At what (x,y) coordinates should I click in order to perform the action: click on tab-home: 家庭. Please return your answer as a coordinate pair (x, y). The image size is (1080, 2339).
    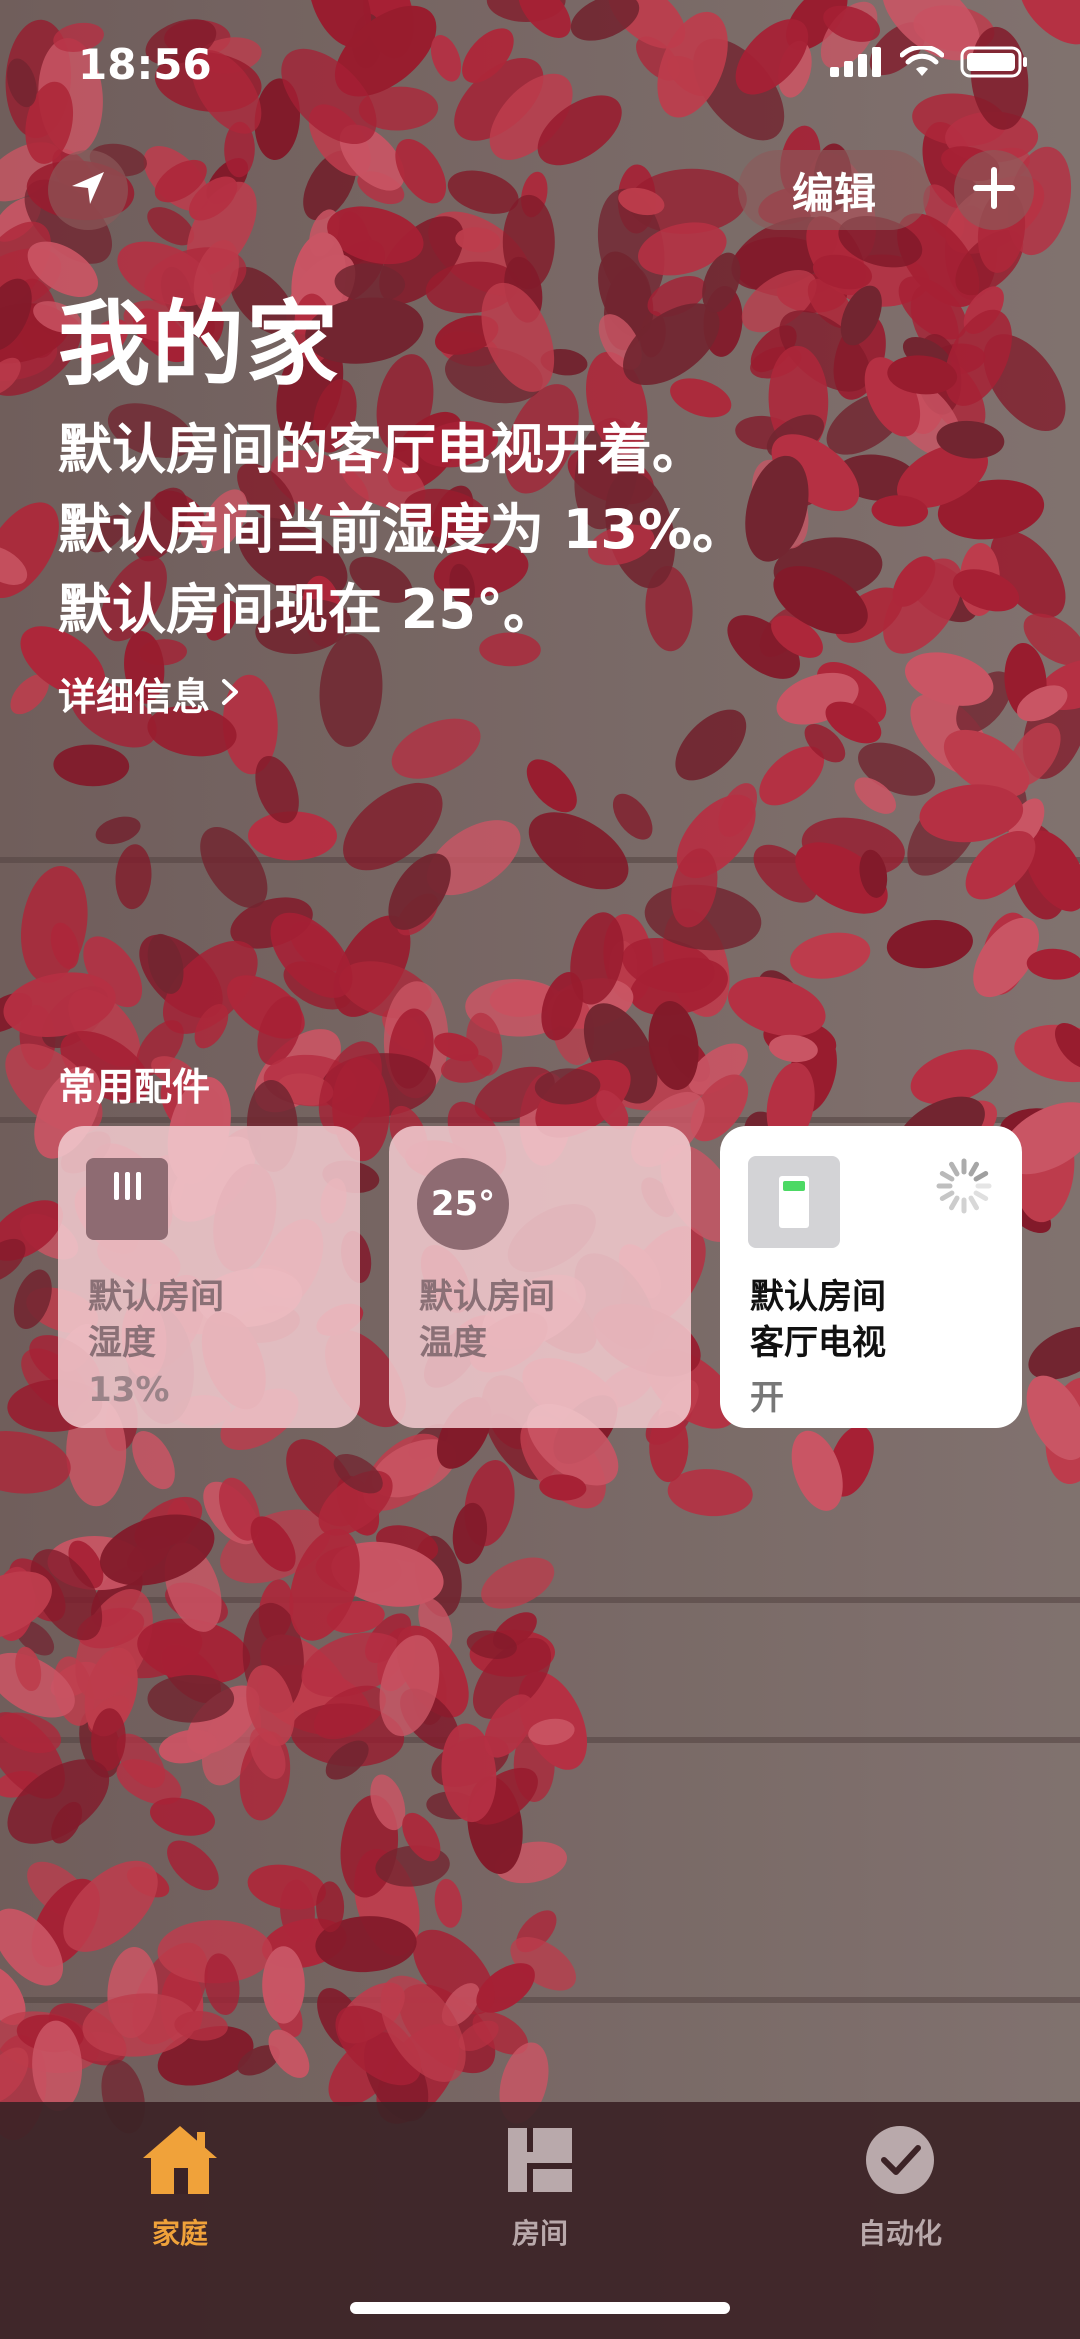
    Looking at the image, I should click on (180, 2186).